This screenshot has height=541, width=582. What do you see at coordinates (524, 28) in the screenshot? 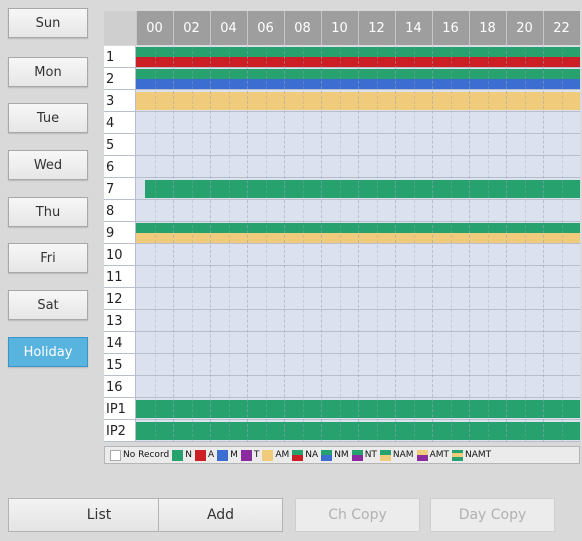
I see `hour-label: 20` at bounding box center [524, 28].